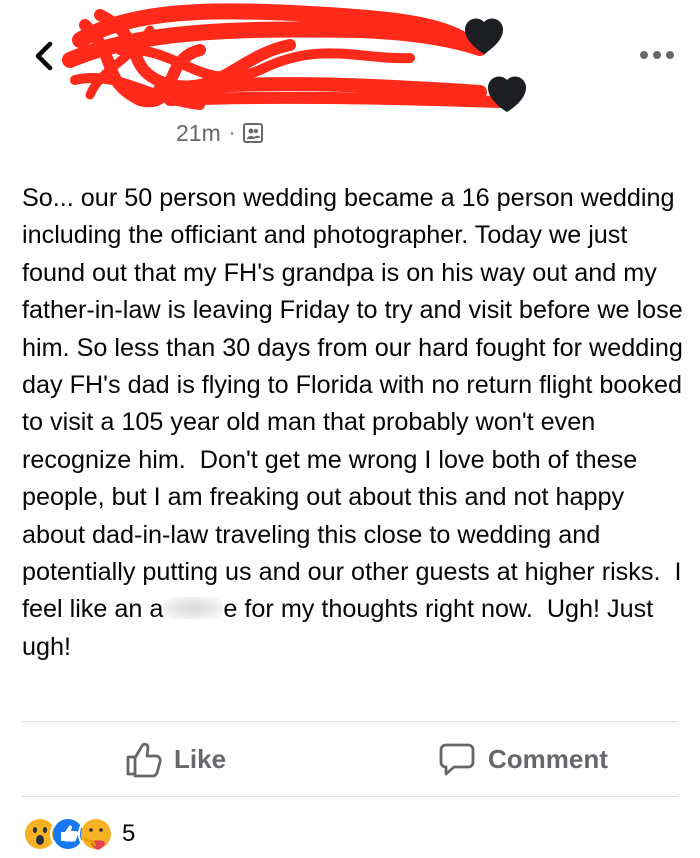 This screenshot has height=858, width=700. Describe the element at coordinates (198, 132) in the screenshot. I see `post-timestamp: 21m` at that location.